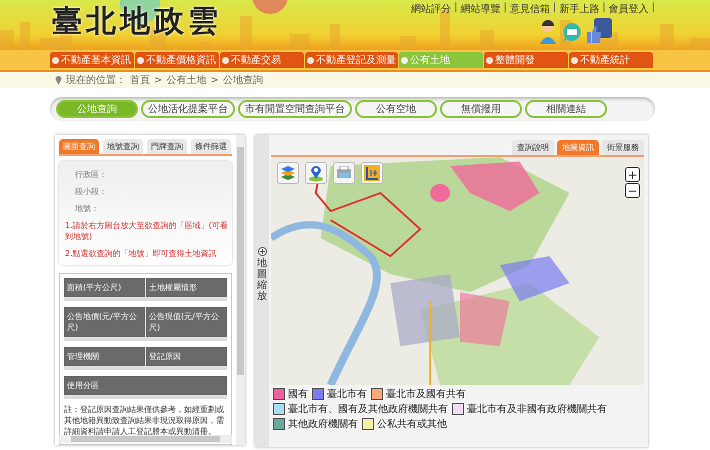 The width and height of the screenshot is (710, 450). Describe the element at coordinates (104, 322) in the screenshot. I see `table-header-cell: 公告地價(元/平方公尺)` at that location.